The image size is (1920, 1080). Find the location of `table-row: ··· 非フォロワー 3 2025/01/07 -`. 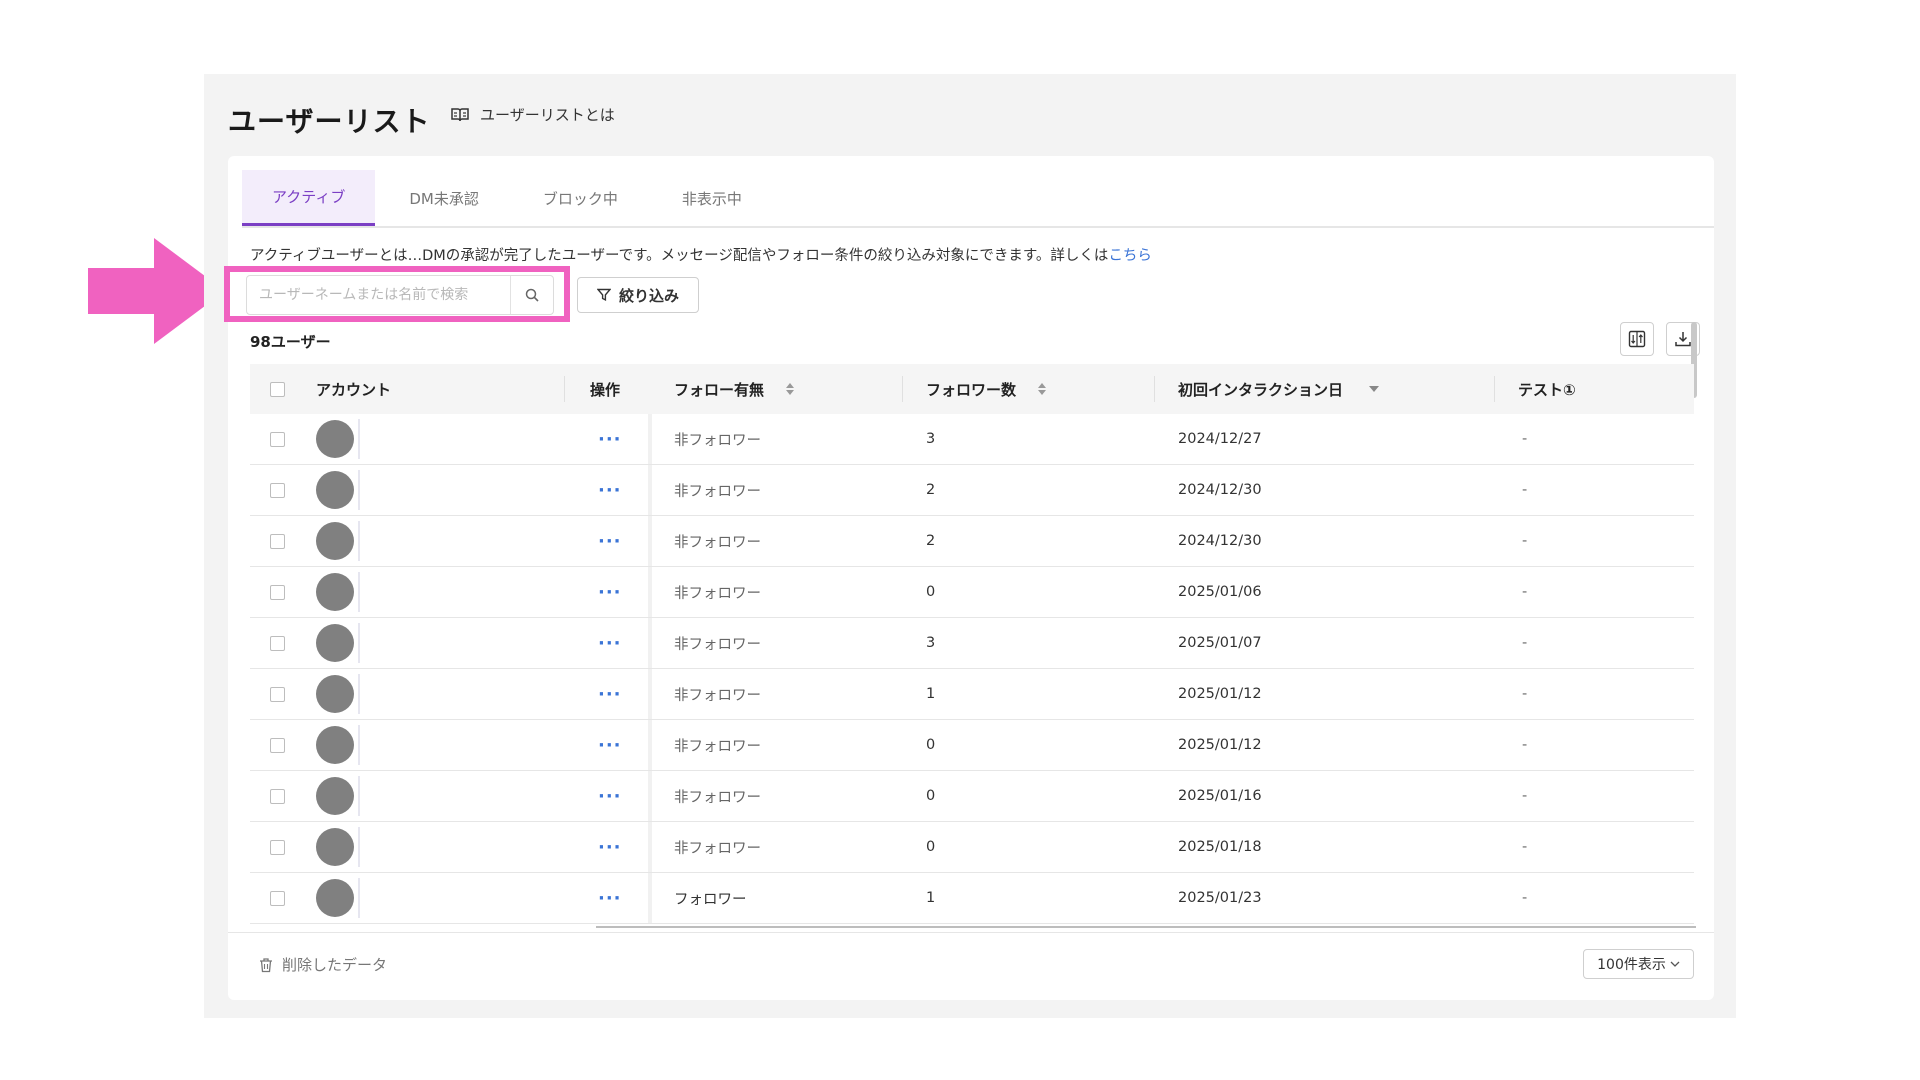

table-row: ··· 非フォロワー 3 2025/01/07 - is located at coordinates (972, 643).